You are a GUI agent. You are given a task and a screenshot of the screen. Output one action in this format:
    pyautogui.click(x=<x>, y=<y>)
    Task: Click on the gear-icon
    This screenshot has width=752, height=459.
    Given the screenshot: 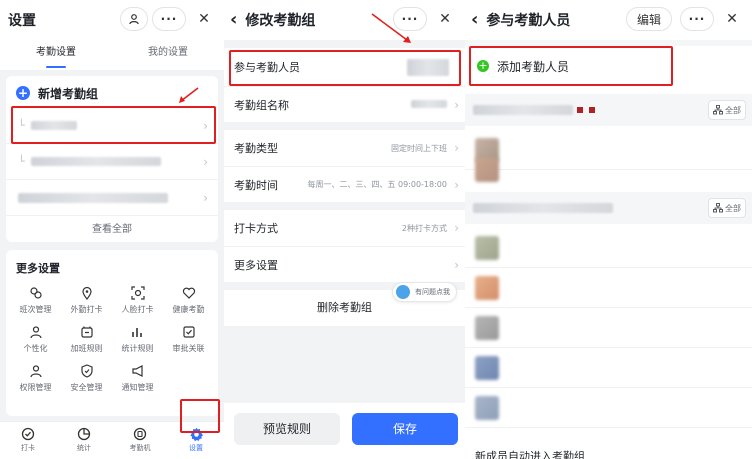 What is the action you would take?
    pyautogui.click(x=196, y=434)
    